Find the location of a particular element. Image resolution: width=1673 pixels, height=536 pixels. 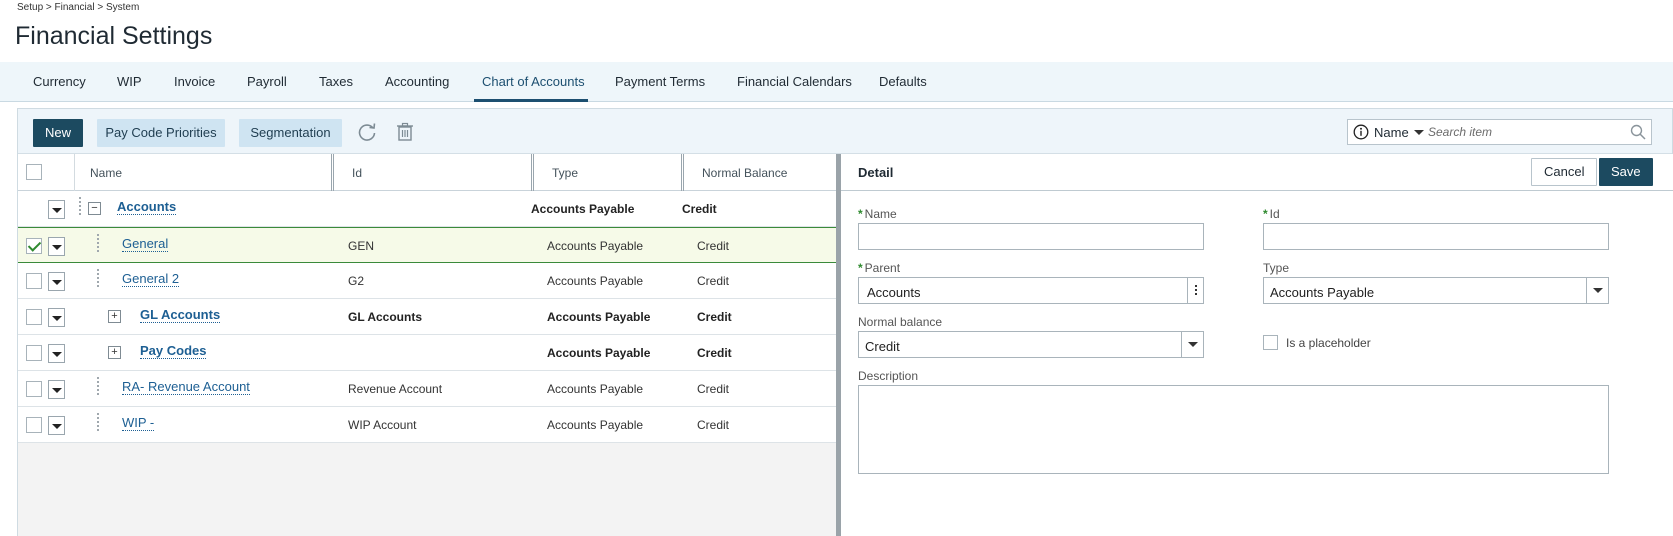

search-input is located at coordinates (1523, 132).